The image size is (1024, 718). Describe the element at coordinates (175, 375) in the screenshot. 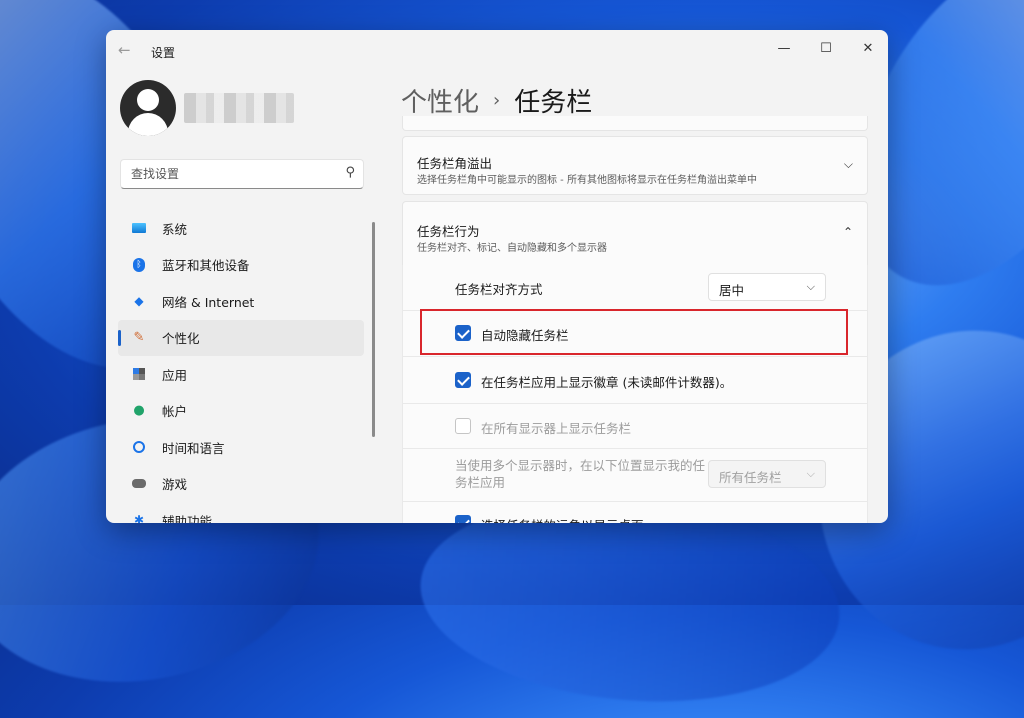

I see `sidebar-item-label: 应用` at that location.